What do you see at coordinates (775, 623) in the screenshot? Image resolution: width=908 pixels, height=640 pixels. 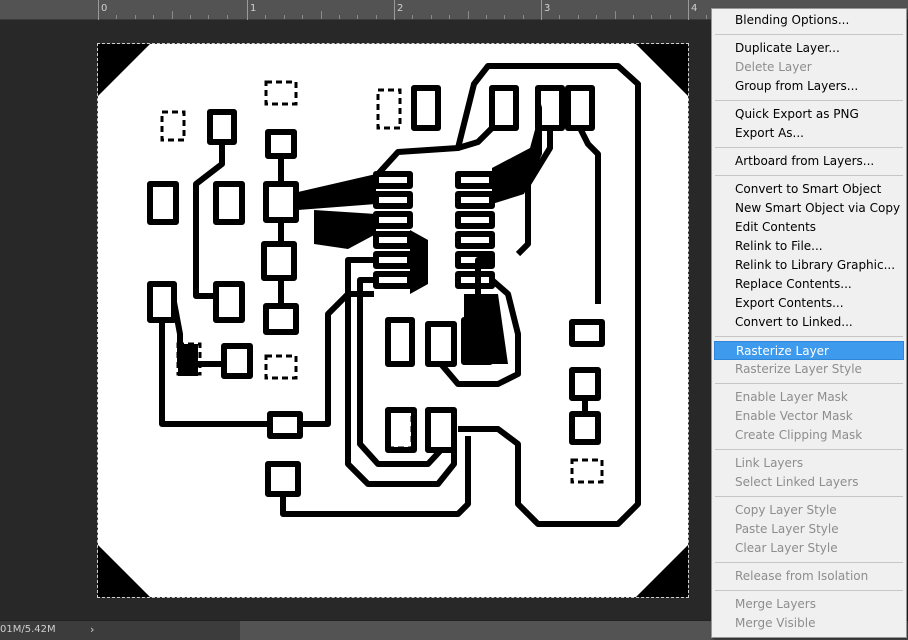 I see `menu-item-merge-visible: Merge Visible` at bounding box center [775, 623].